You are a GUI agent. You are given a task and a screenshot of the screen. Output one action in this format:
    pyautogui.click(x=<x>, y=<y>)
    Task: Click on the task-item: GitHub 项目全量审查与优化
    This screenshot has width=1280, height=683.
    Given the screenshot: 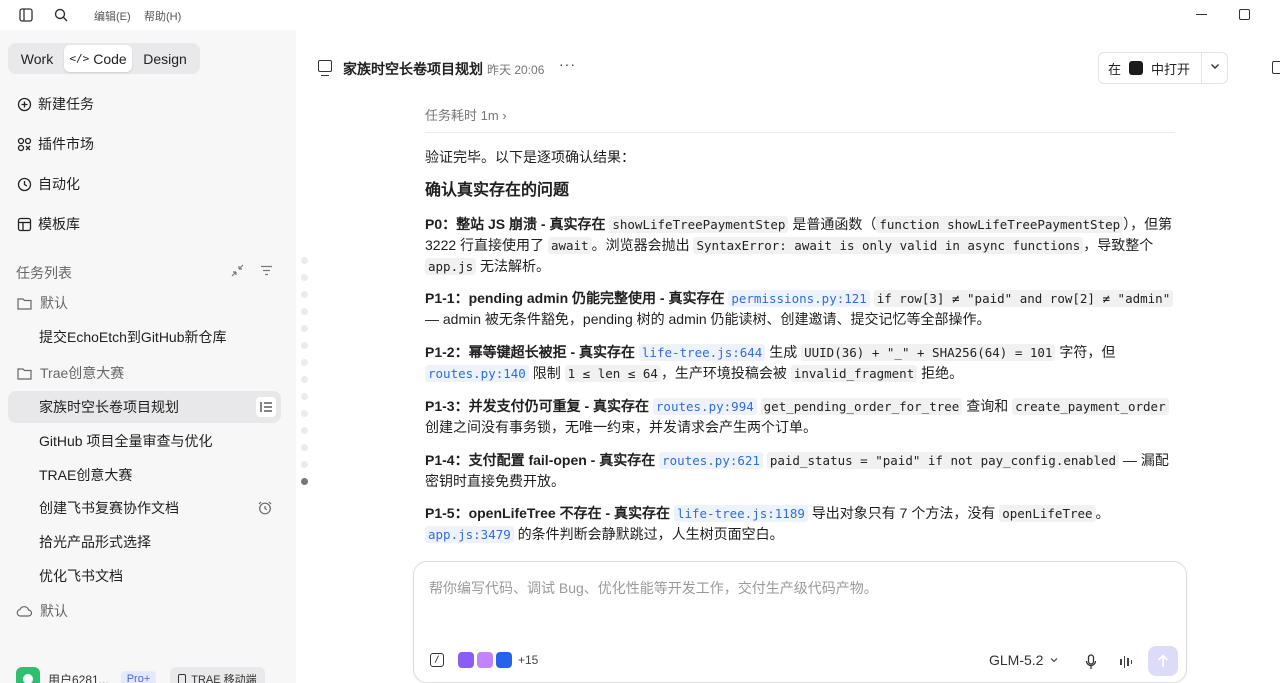 What is the action you would take?
    pyautogui.click(x=144, y=441)
    